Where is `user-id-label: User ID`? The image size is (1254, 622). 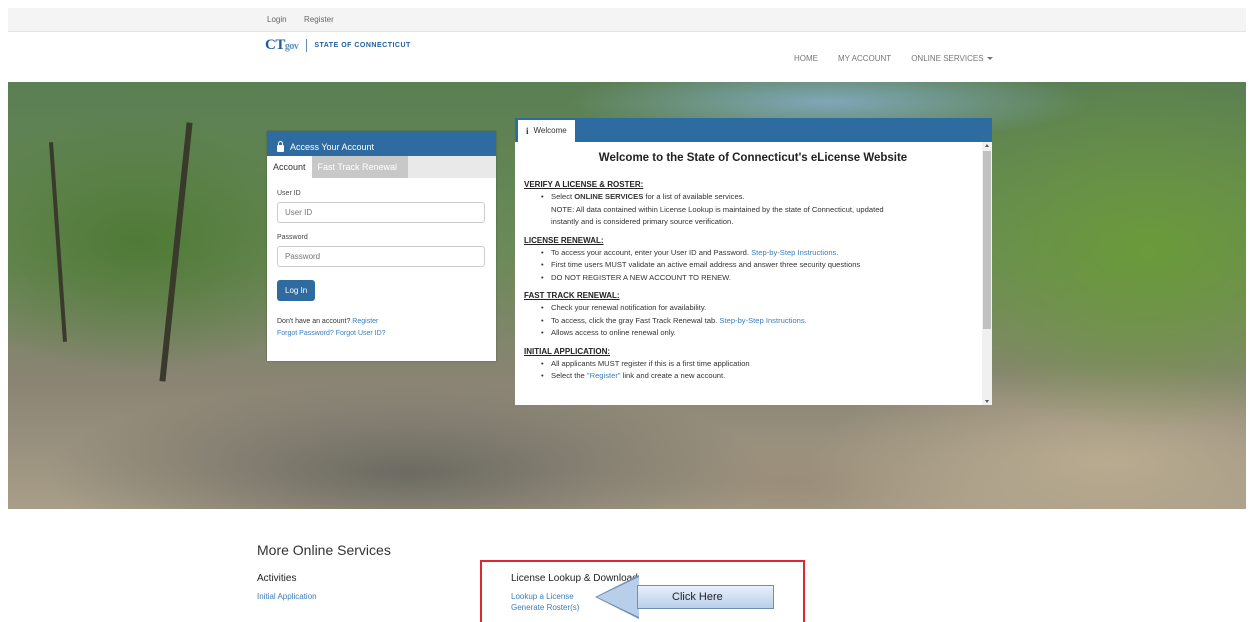
user-id-label: User ID is located at coordinates (289, 193).